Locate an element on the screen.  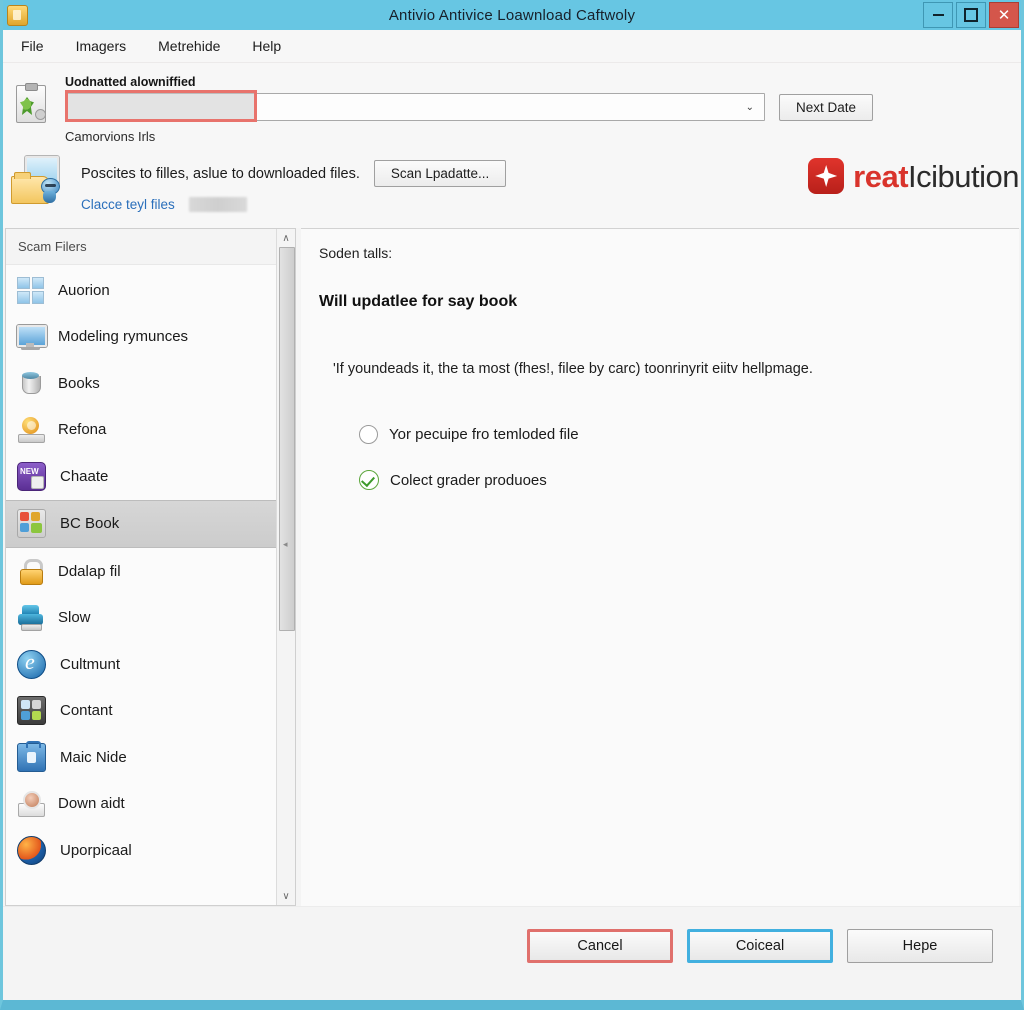
source-combobox: ⌄ is located at coordinates (415, 106).